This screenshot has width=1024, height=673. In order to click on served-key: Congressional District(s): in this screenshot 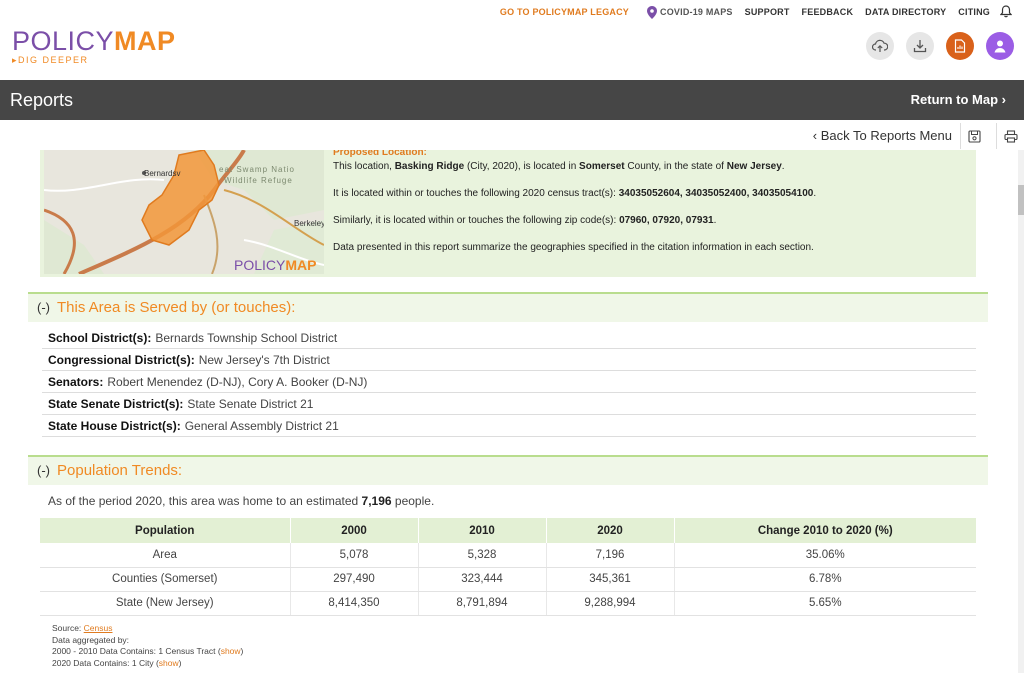, I will do `click(121, 360)`.